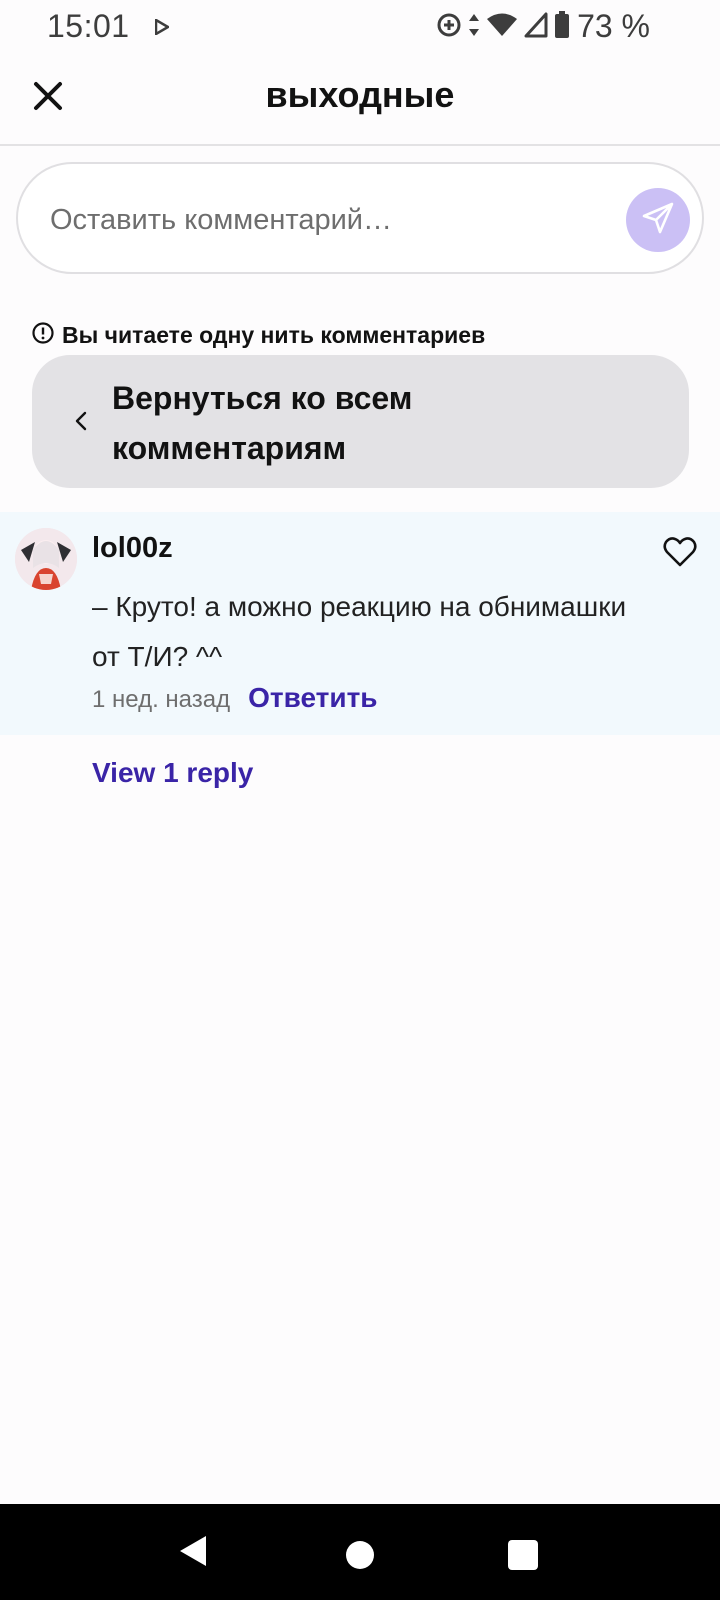  I want to click on send-button, so click(658, 220).